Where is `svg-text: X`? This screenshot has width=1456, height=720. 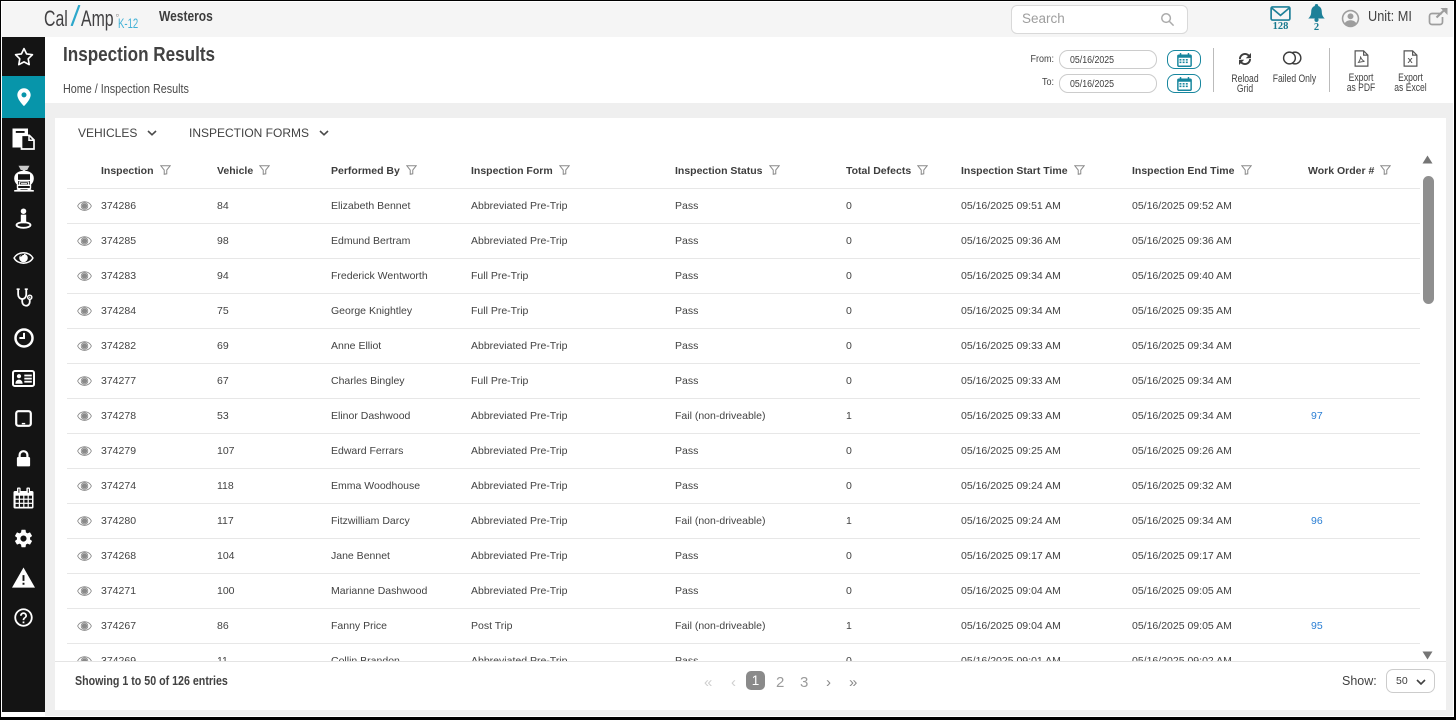 svg-text: X is located at coordinates (1411, 60).